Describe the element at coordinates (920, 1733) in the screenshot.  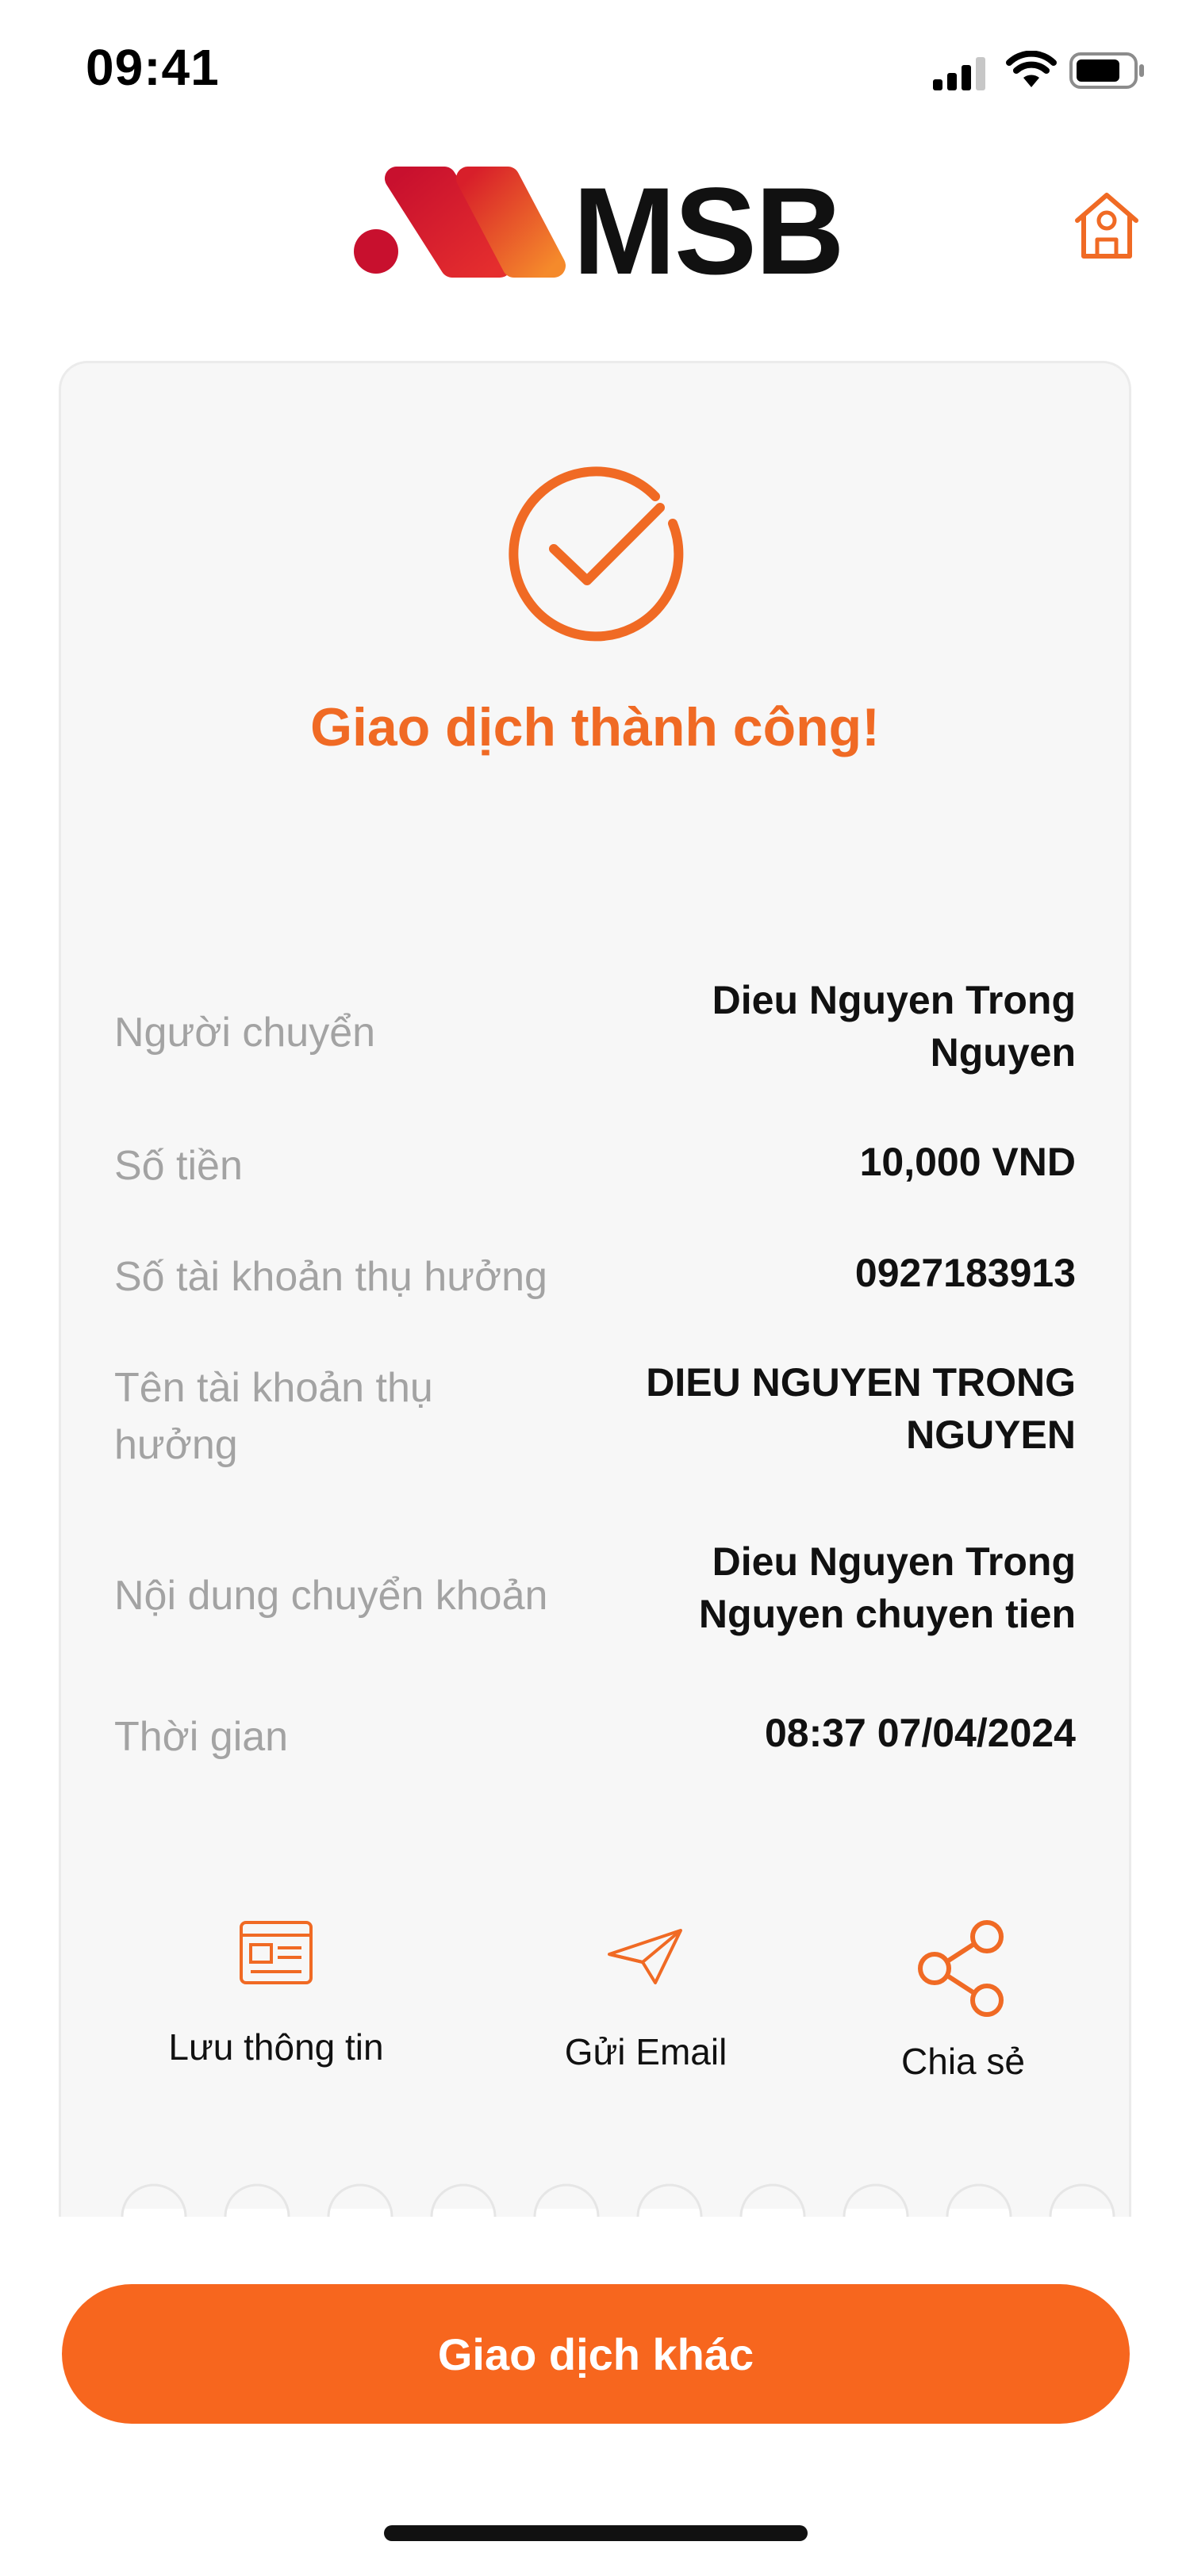
I see `detail-value: 08:37 07/04/2024` at that location.